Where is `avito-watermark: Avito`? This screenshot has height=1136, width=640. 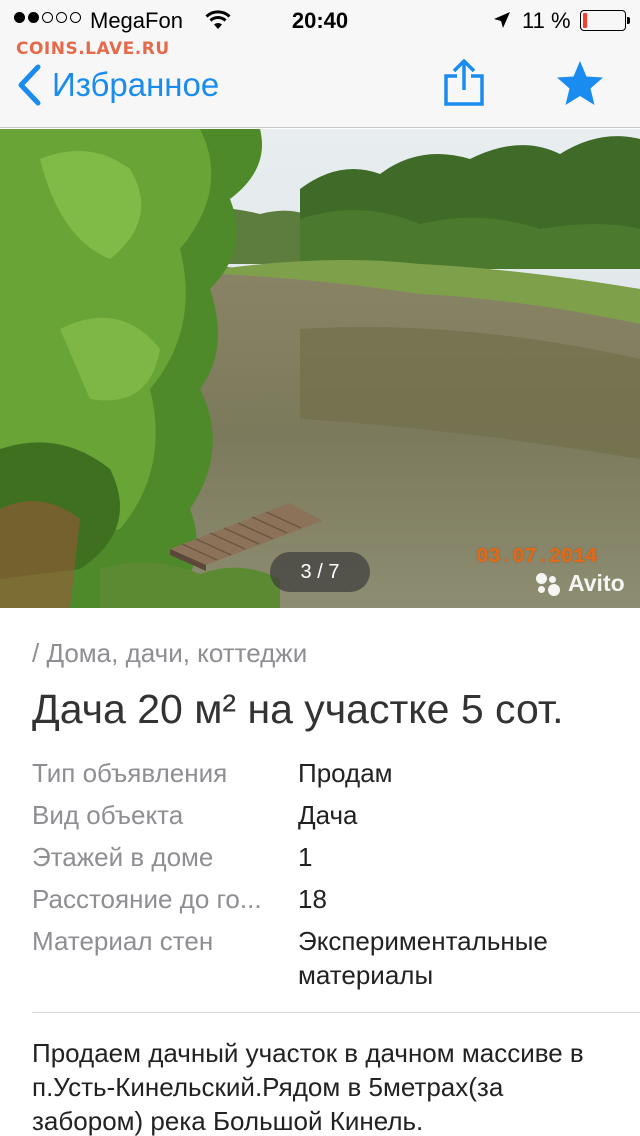
avito-watermark: Avito is located at coordinates (579, 583).